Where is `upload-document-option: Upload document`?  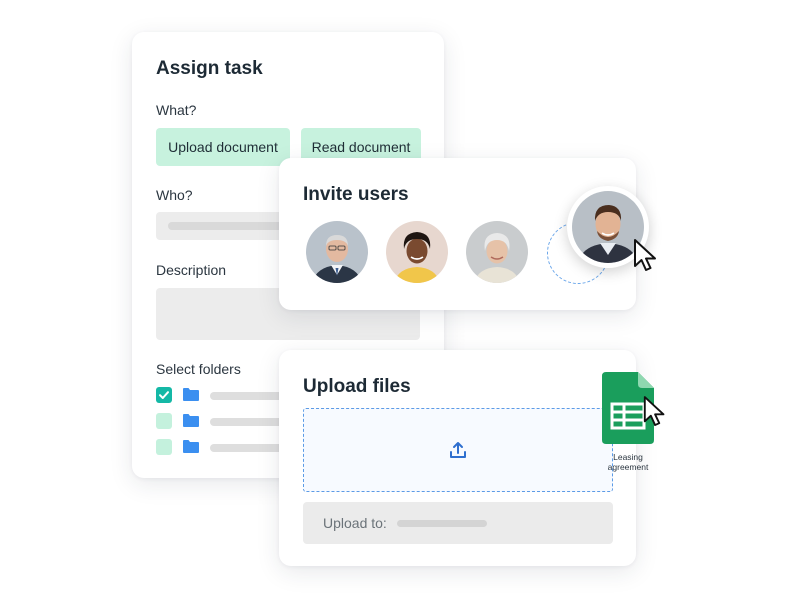
upload-document-option: Upload document is located at coordinates (223, 147).